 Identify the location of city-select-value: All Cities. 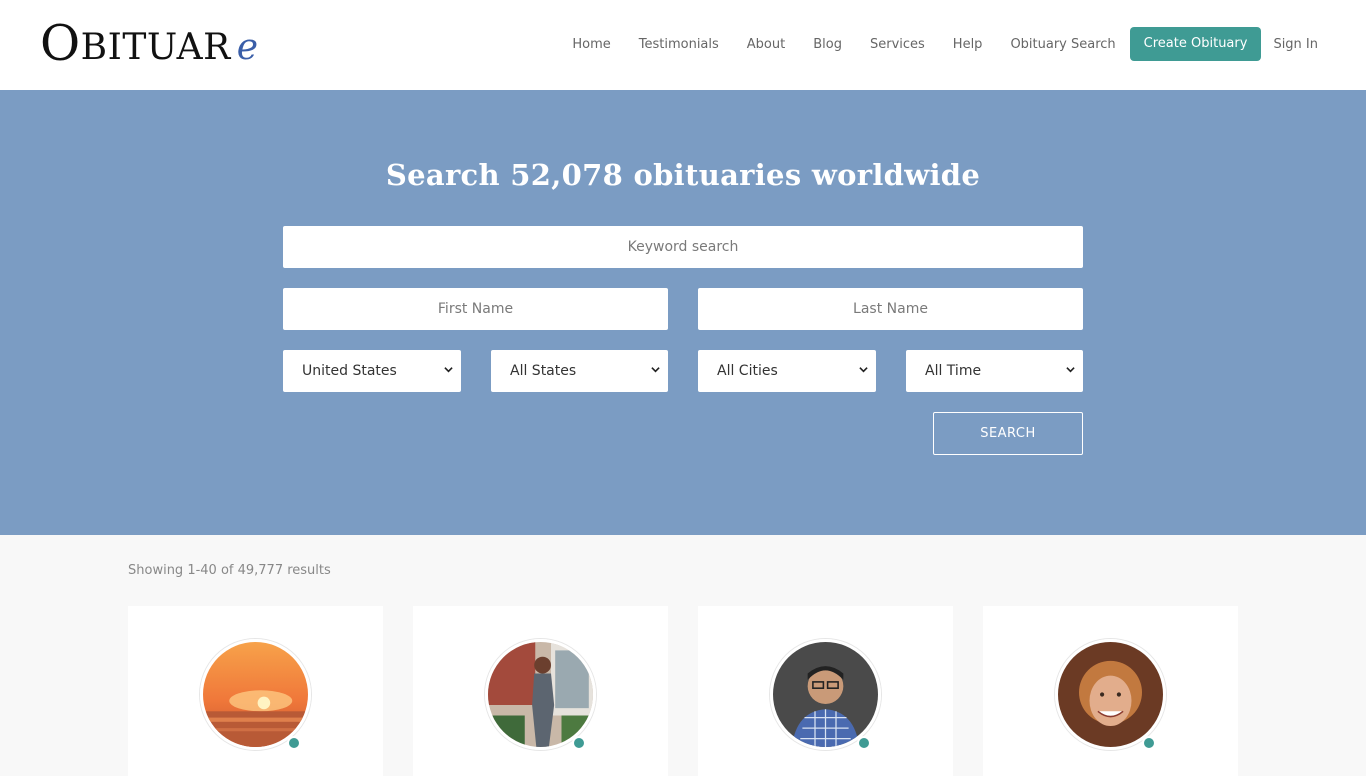
(747, 371).